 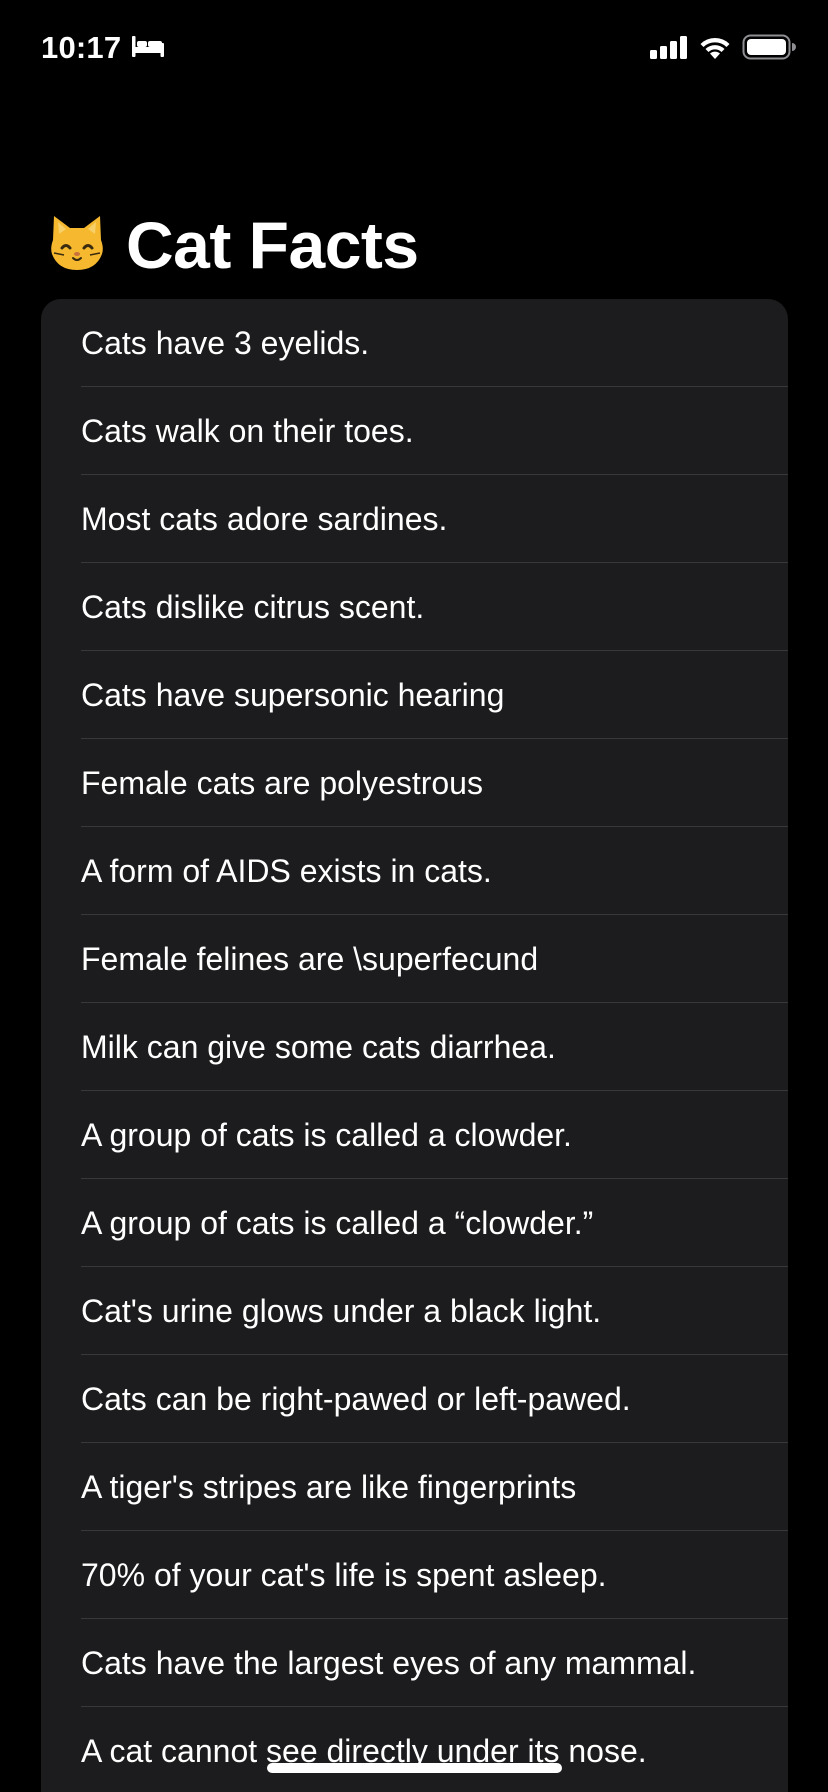 I want to click on list-item: Female cats are polyestrous, so click(x=414, y=783).